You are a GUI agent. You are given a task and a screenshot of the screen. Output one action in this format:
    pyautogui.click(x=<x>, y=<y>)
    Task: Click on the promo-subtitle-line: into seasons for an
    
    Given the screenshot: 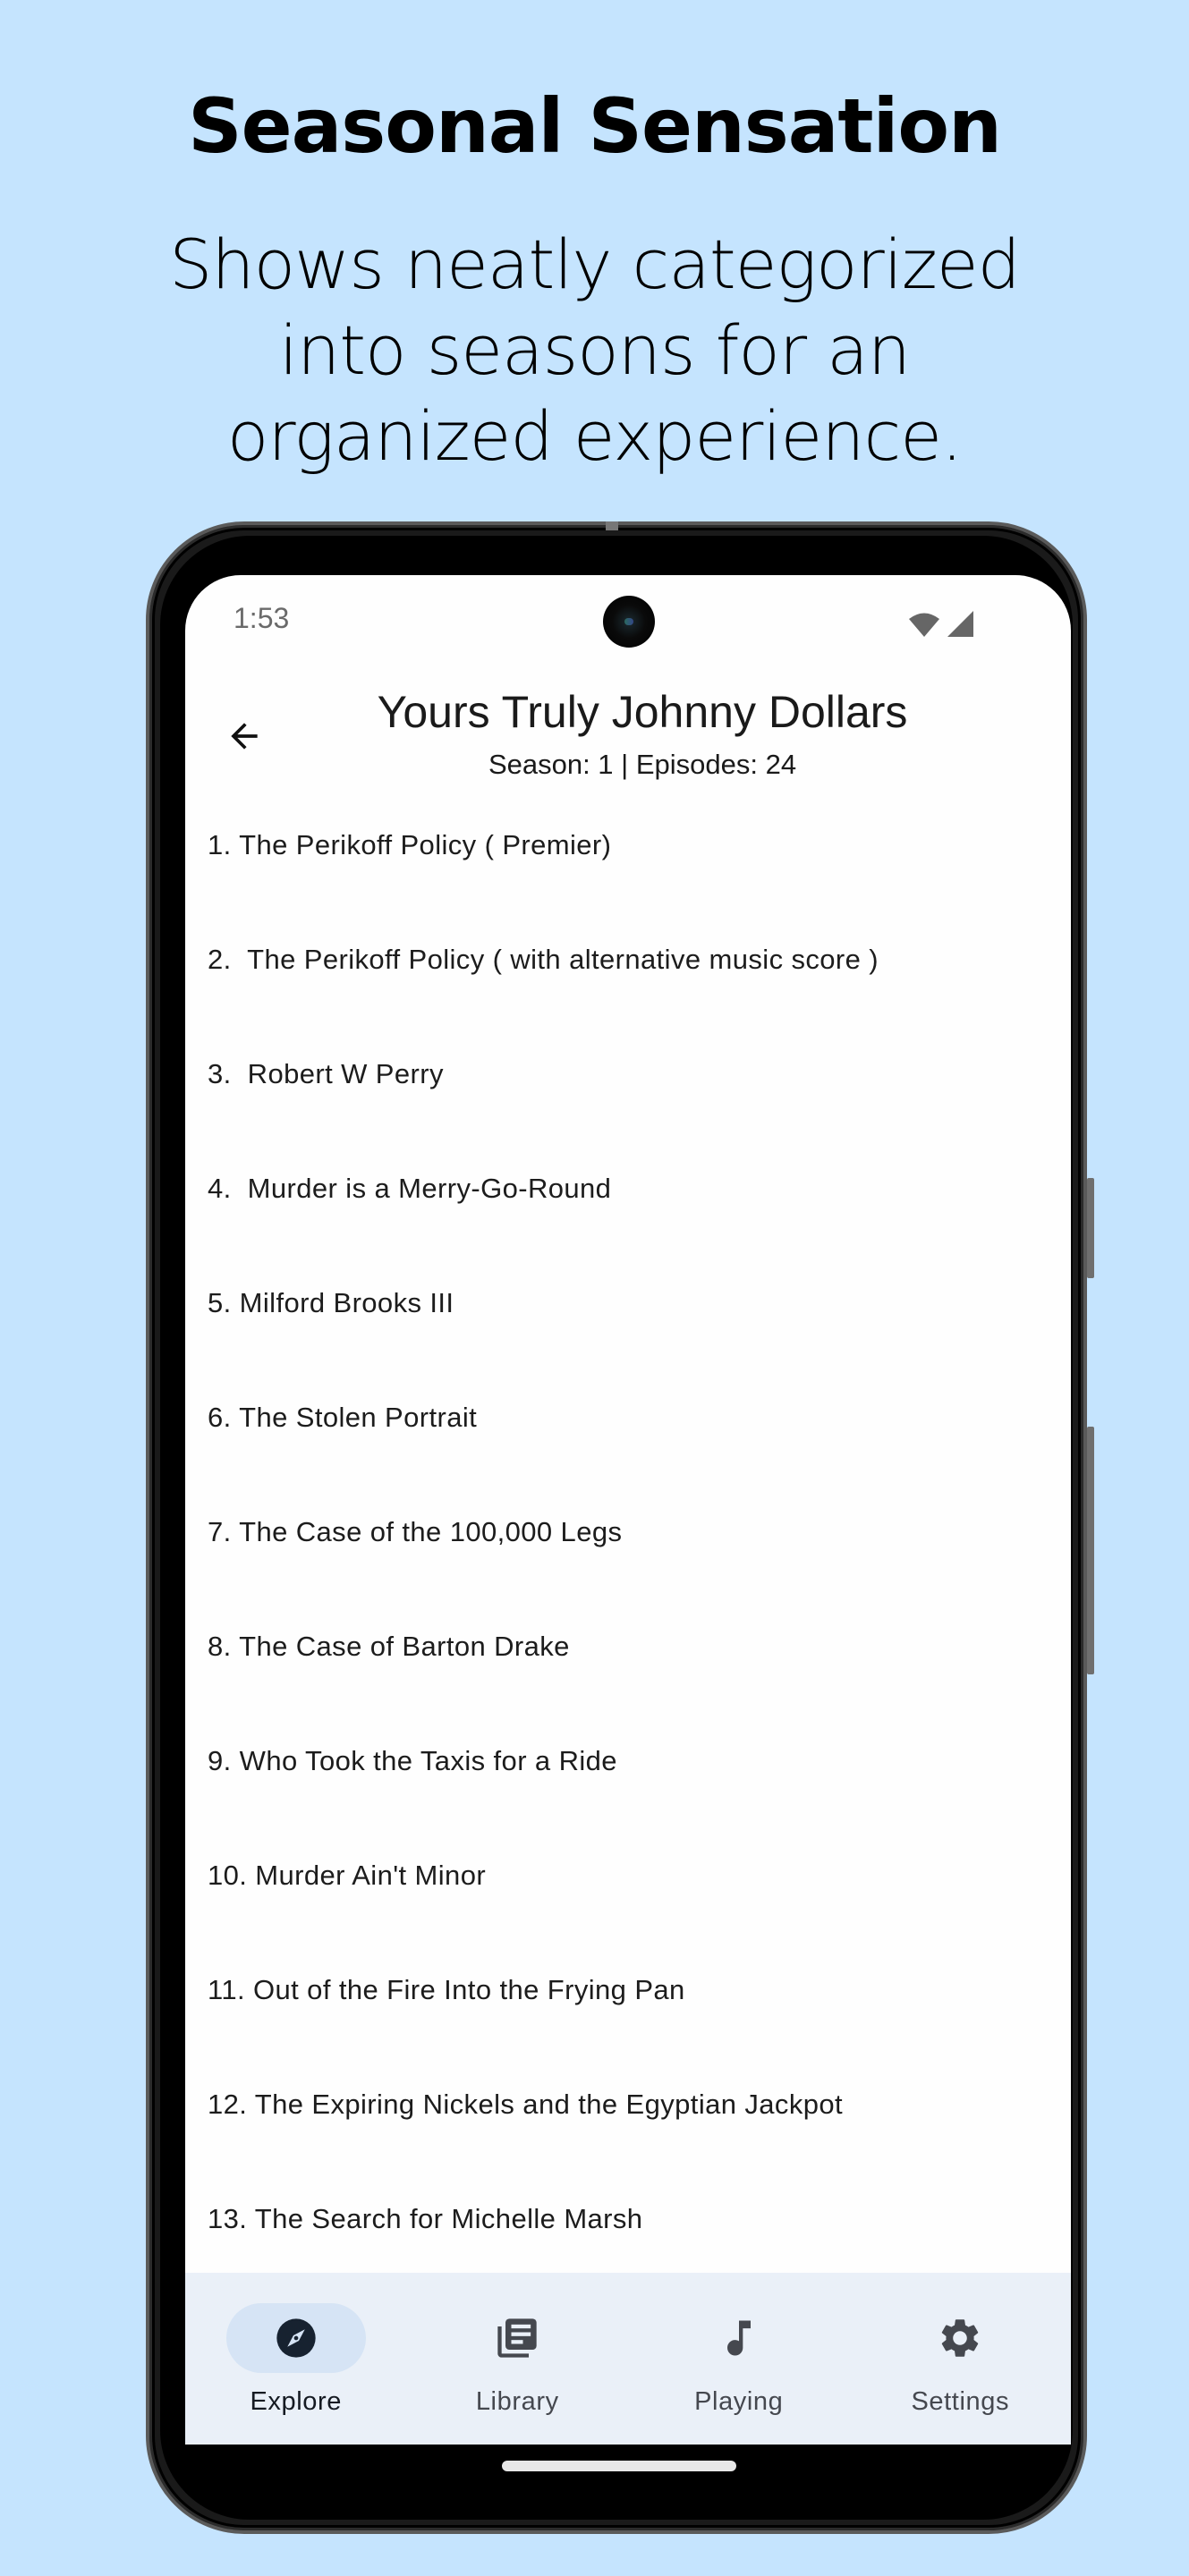 What is the action you would take?
    pyautogui.click(x=594, y=350)
    